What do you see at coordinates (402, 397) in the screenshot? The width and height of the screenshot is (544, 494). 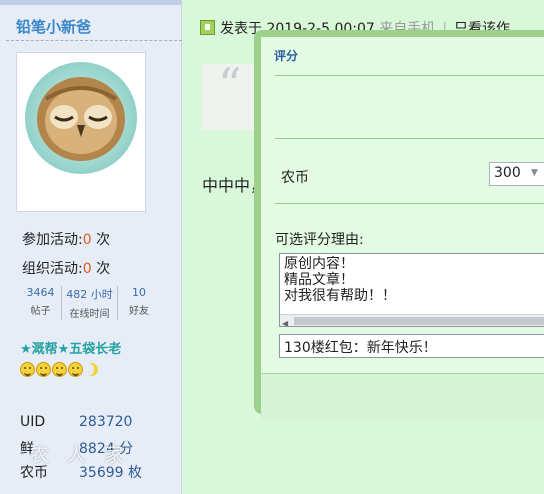 I see `dialog-footer` at bounding box center [402, 397].